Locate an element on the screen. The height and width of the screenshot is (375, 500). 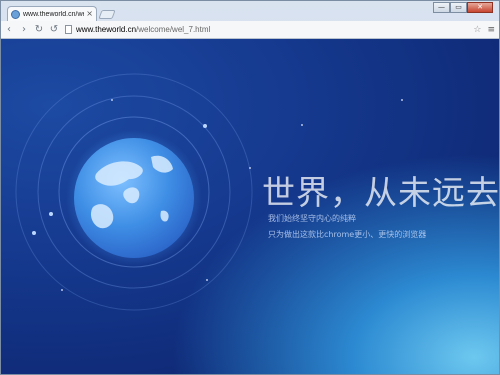
maximize-button: ▭ is located at coordinates (458, 7).